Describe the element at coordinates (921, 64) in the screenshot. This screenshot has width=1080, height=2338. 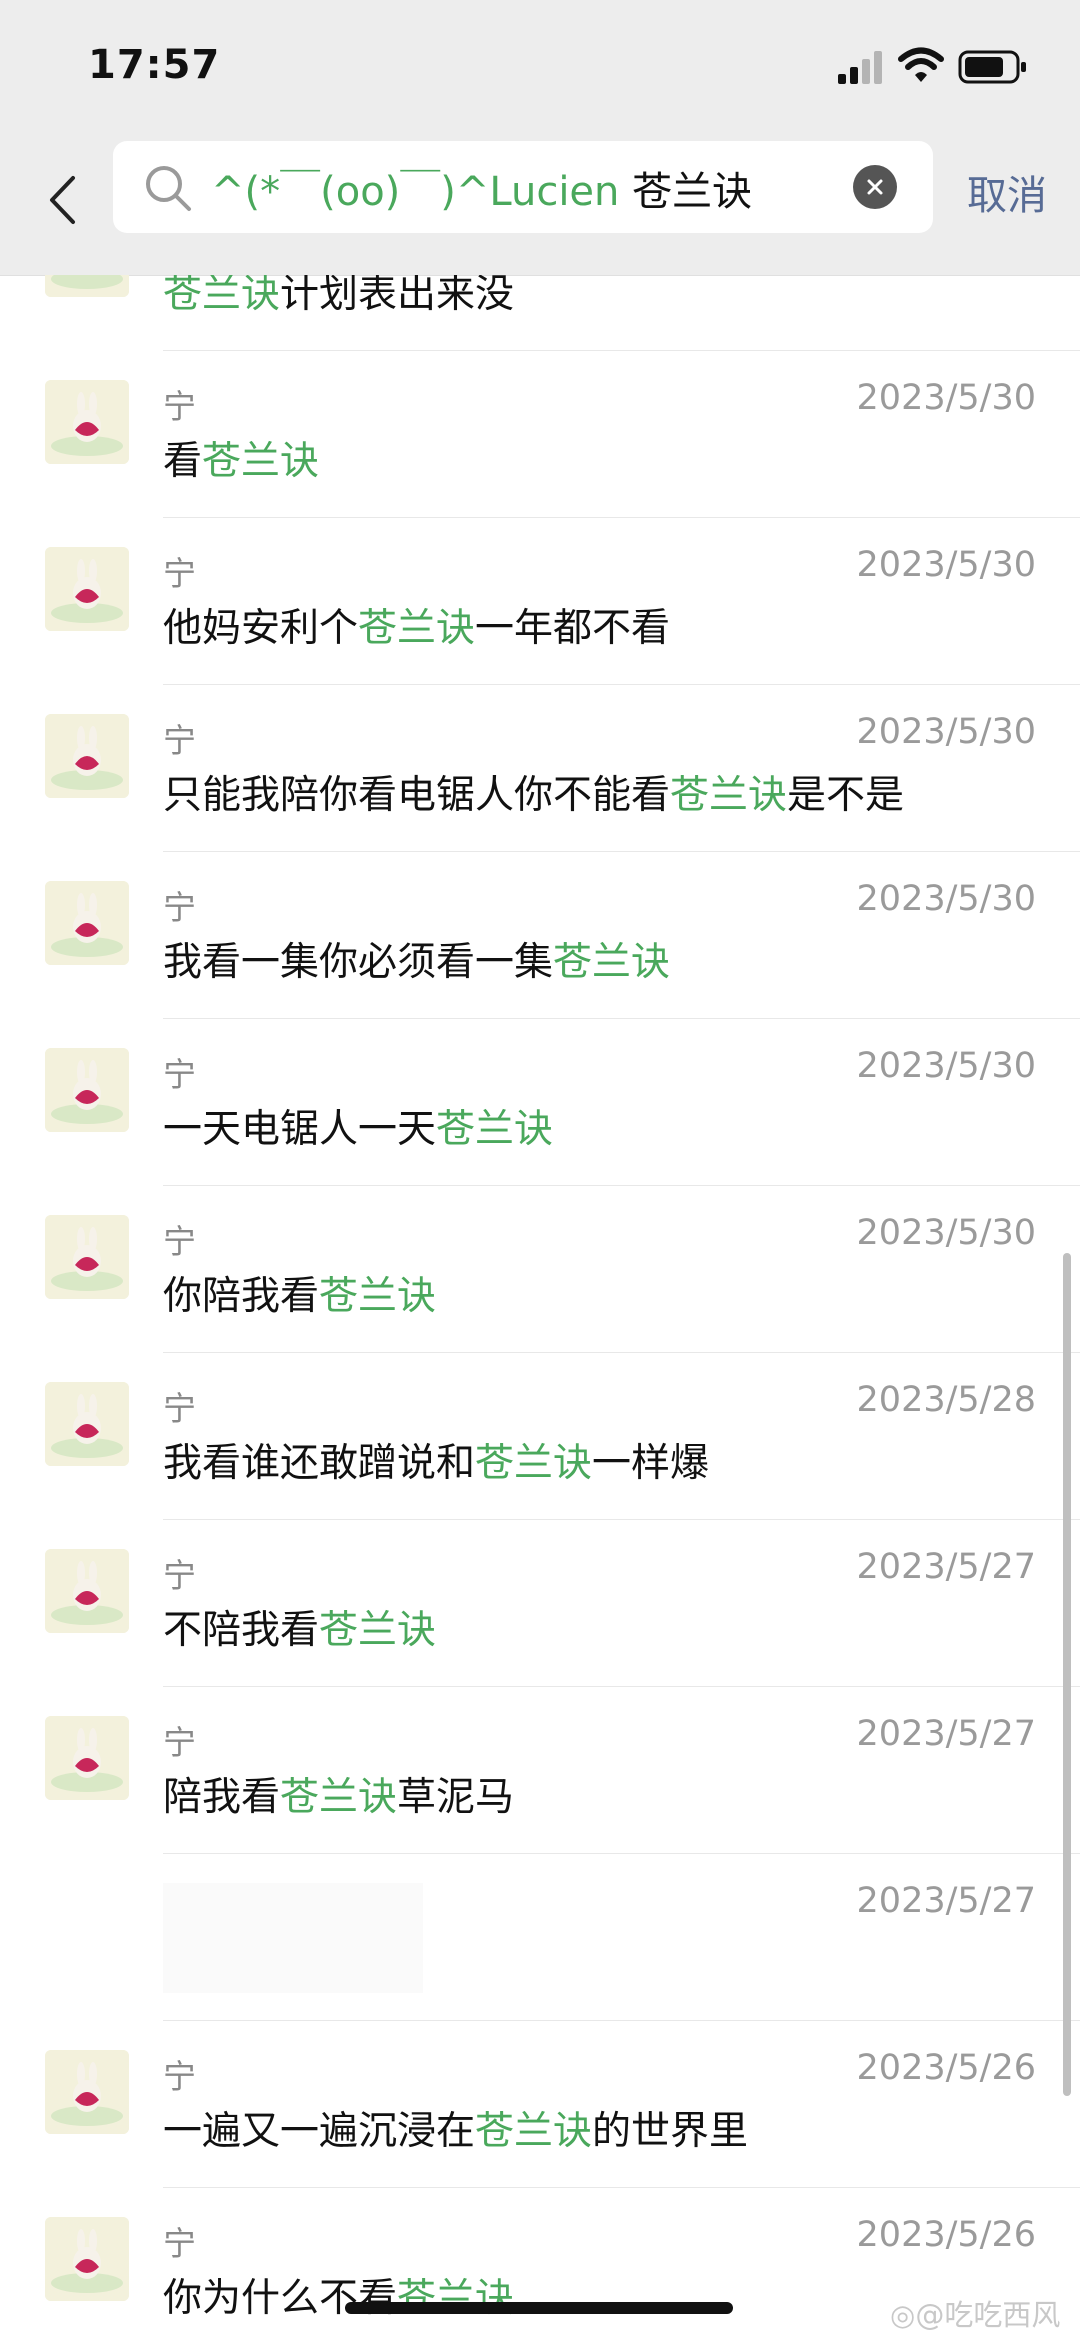
I see `wifi-icon` at that location.